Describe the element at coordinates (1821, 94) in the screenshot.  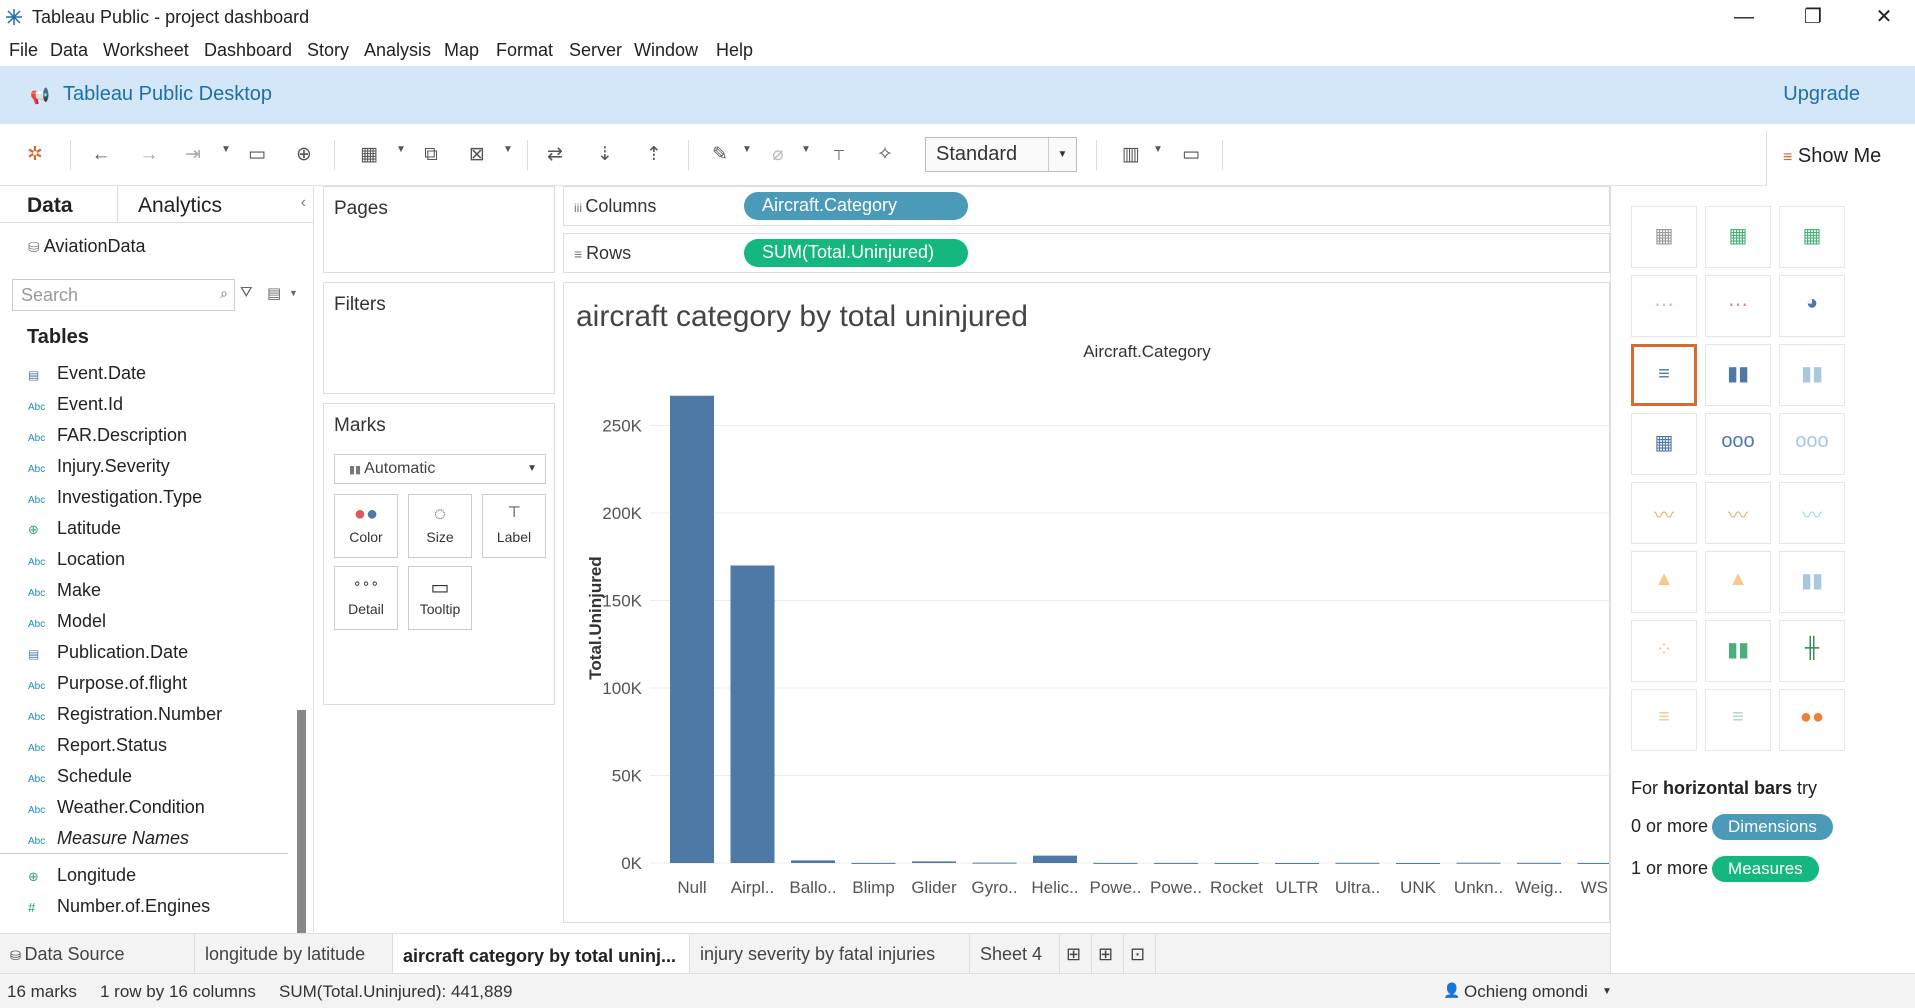
I see `upgrade-link: Upgrade` at that location.